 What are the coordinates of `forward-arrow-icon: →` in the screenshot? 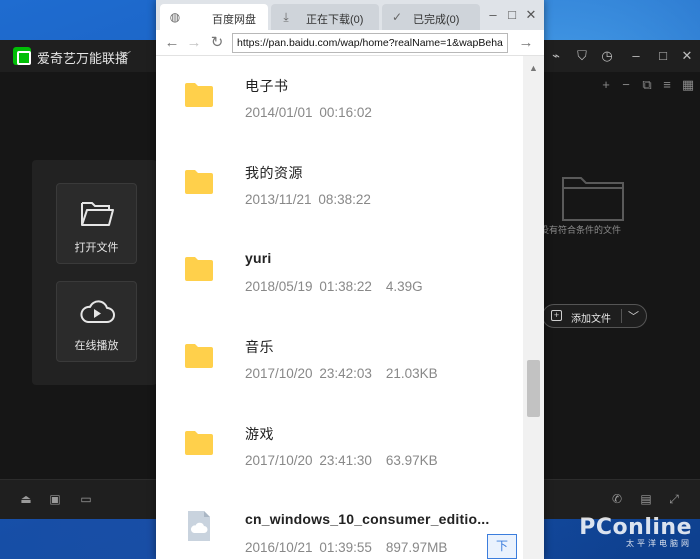 It's located at (194, 43).